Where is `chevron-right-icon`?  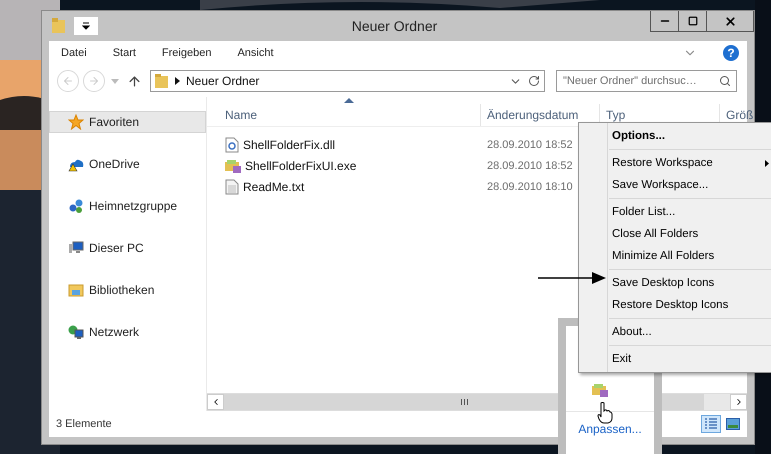 chevron-right-icon is located at coordinates (177, 81).